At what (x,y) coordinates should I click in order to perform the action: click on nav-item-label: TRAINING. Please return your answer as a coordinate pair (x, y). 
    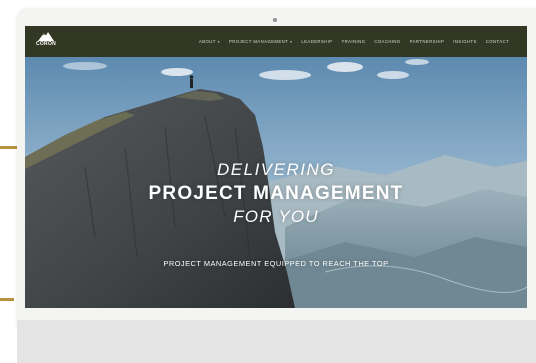
    Looking at the image, I should click on (353, 41).